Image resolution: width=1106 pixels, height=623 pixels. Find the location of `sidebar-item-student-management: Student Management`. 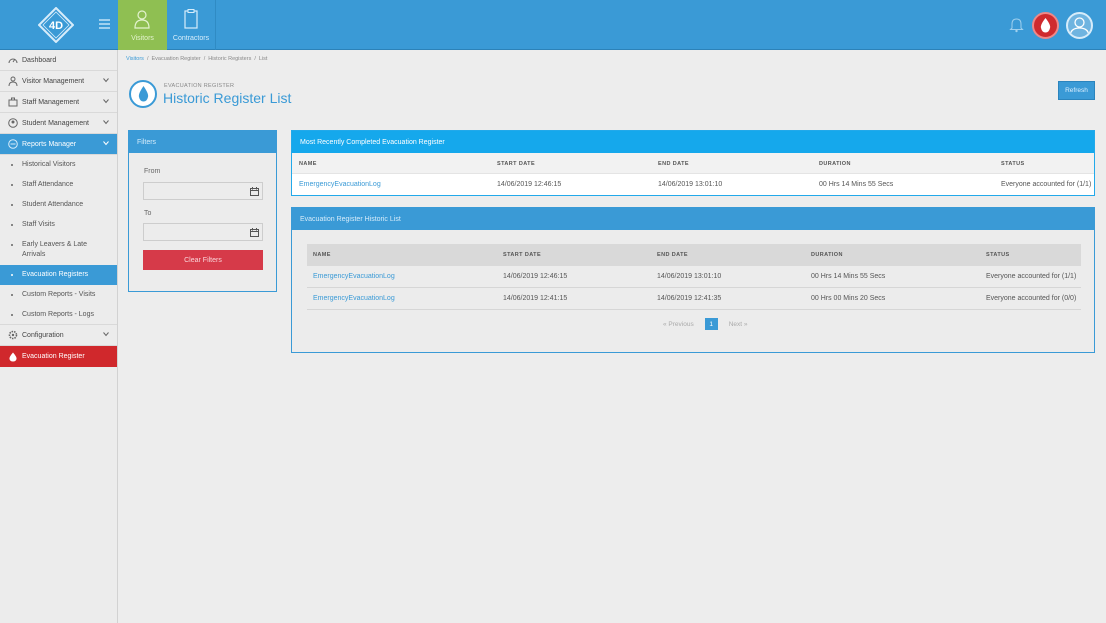

sidebar-item-student-management: Student Management is located at coordinates (58, 123).